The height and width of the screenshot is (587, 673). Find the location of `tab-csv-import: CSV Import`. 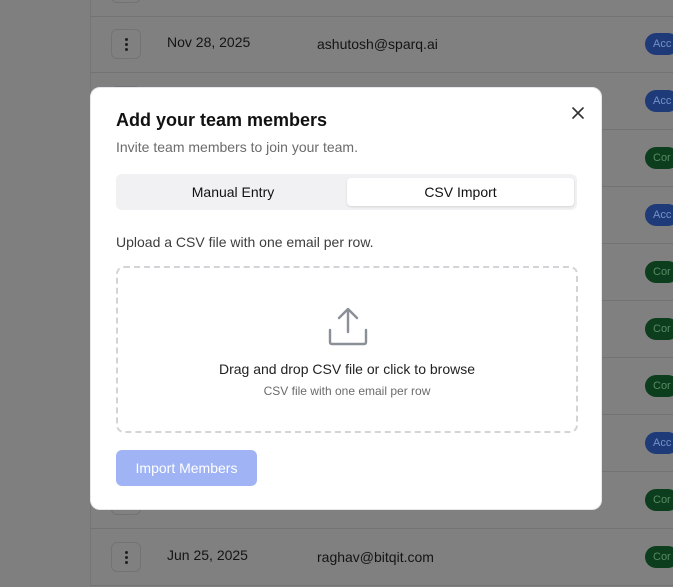

tab-csv-import: CSV Import is located at coordinates (460, 192).